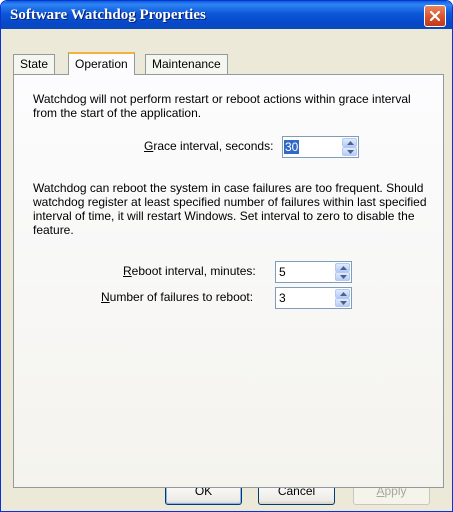 This screenshot has width=453, height=512. What do you see at coordinates (292, 147) in the screenshot?
I see `grace-interval-value: 30` at bounding box center [292, 147].